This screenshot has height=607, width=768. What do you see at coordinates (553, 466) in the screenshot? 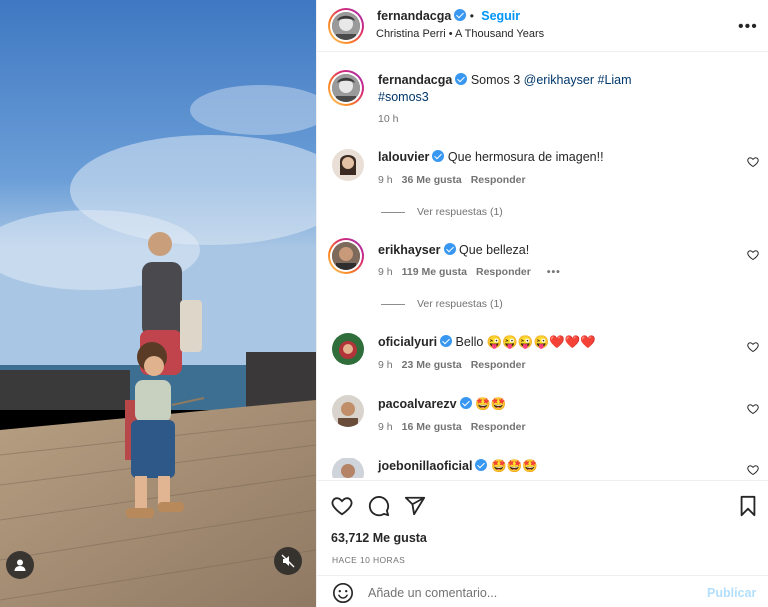
I see `comment-text: joebonillaoficial 🤩🤩🤩` at bounding box center [553, 466].